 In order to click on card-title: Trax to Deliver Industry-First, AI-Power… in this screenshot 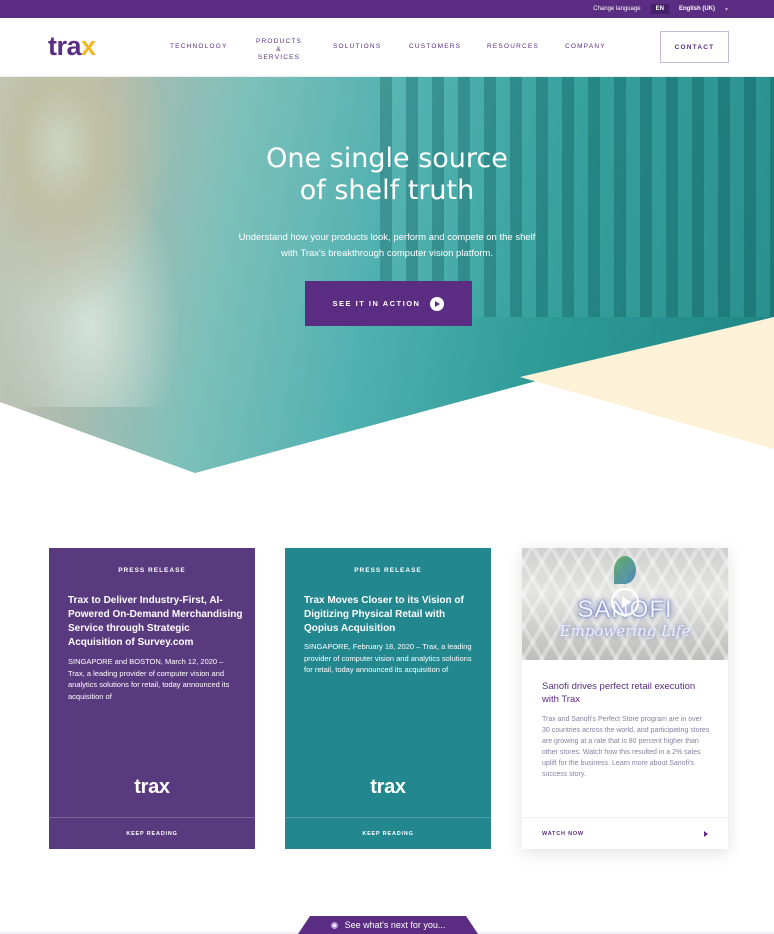, I will do `click(155, 622)`.